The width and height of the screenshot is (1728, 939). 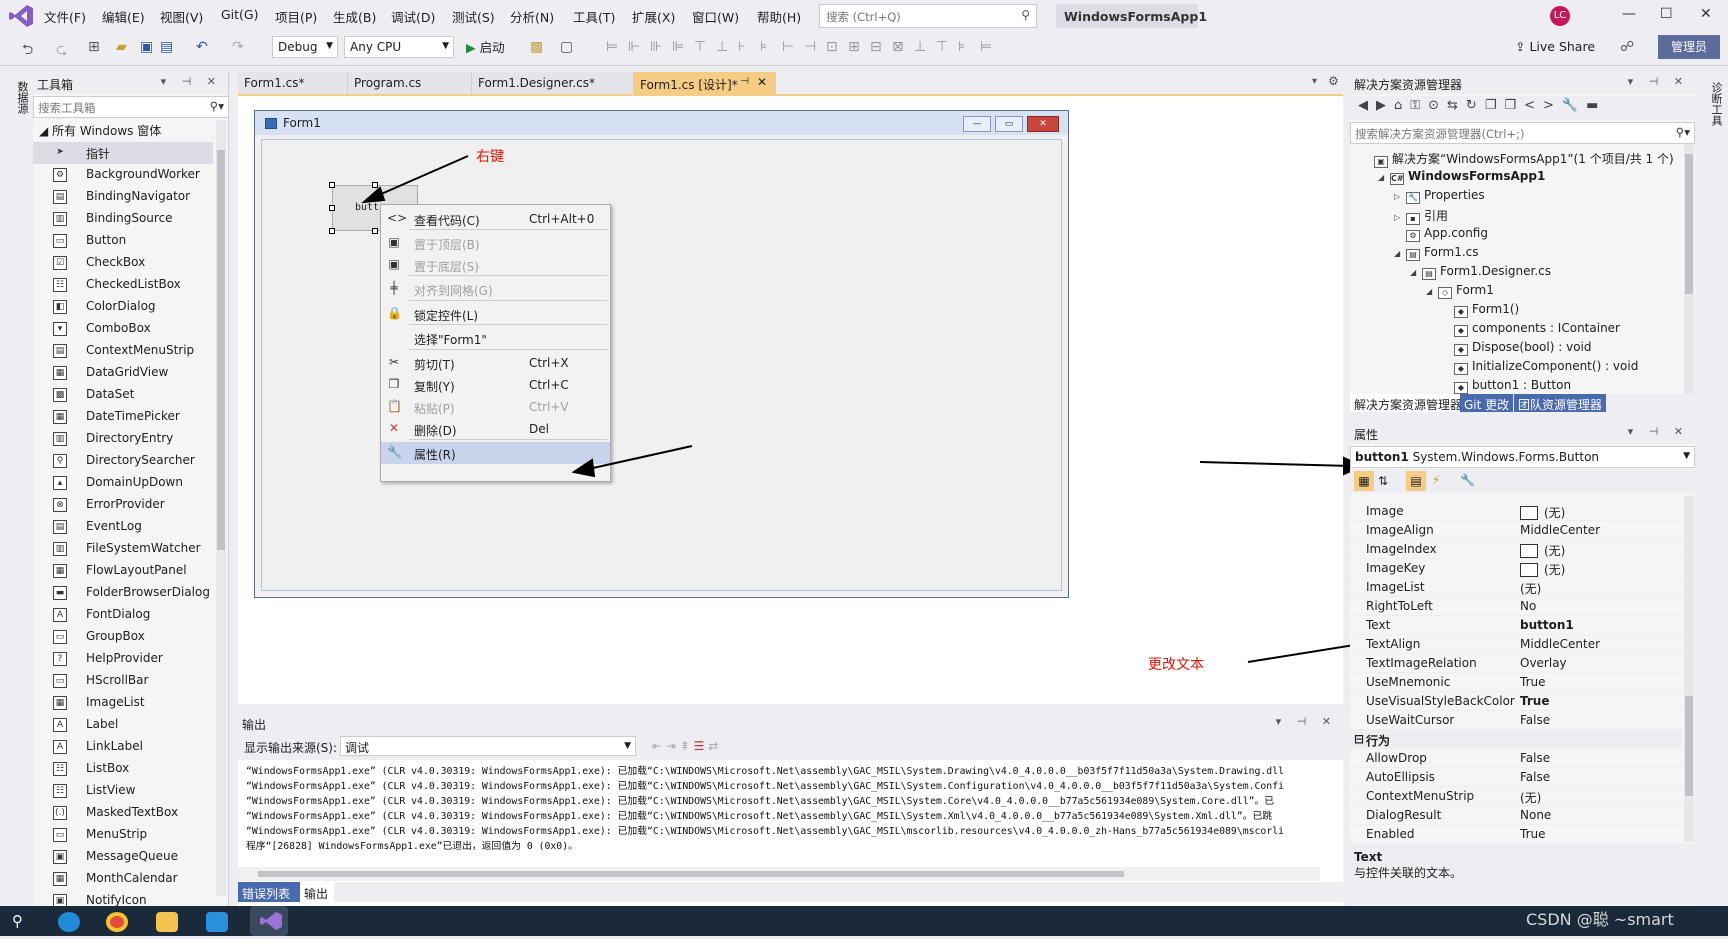 I want to click on property-row: AutoEllipsis False, so click(x=1516, y=777).